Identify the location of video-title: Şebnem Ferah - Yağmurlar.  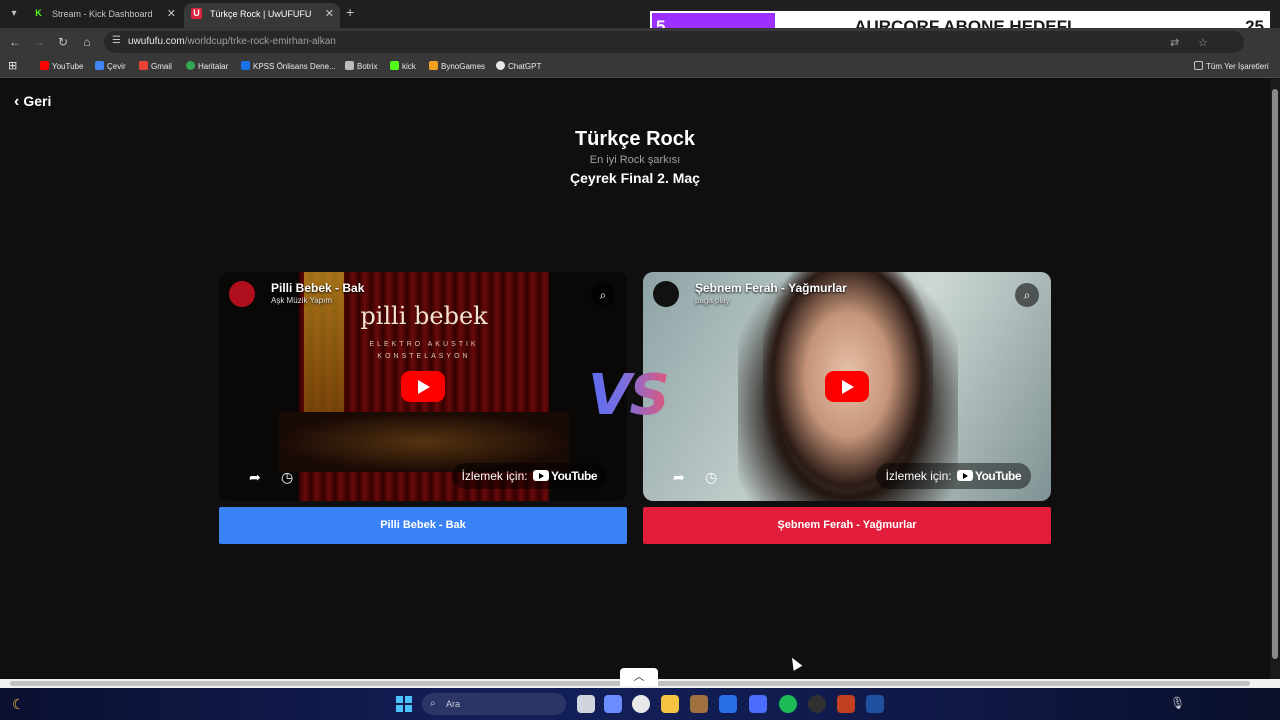
(771, 288).